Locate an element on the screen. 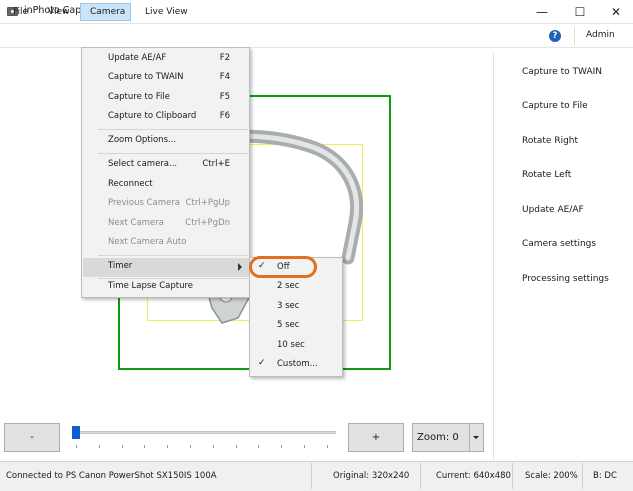 Image resolution: width=633 pixels, height=491 pixels. menu-item-timer: Timer is located at coordinates (166, 267).